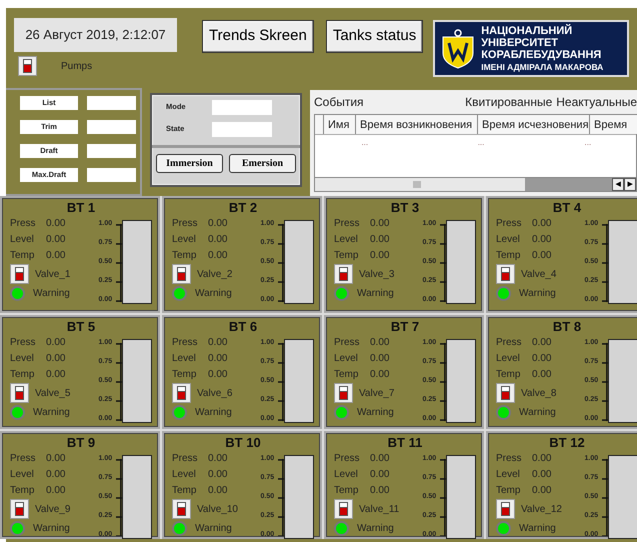 The image size is (637, 542). I want to click on control-button: Immersion, so click(189, 163).